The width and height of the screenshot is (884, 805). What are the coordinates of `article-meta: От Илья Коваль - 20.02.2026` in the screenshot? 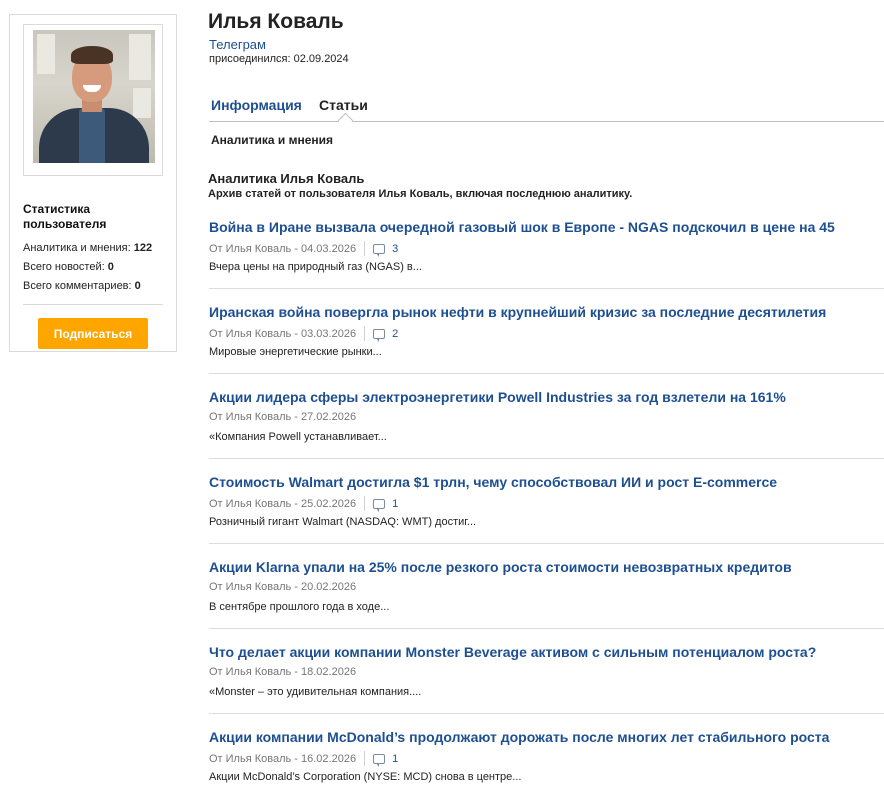 It's located at (282, 587).